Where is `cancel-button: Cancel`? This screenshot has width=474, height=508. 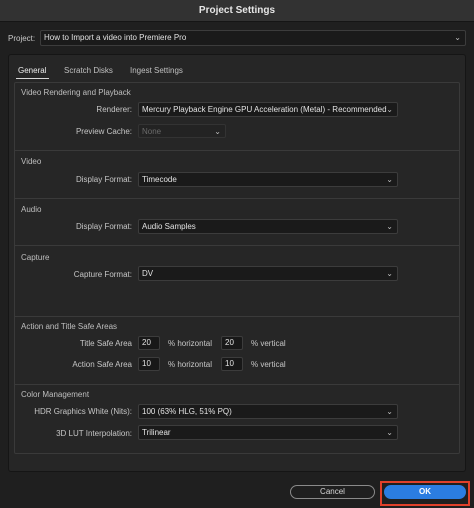
cancel-button: Cancel is located at coordinates (332, 492).